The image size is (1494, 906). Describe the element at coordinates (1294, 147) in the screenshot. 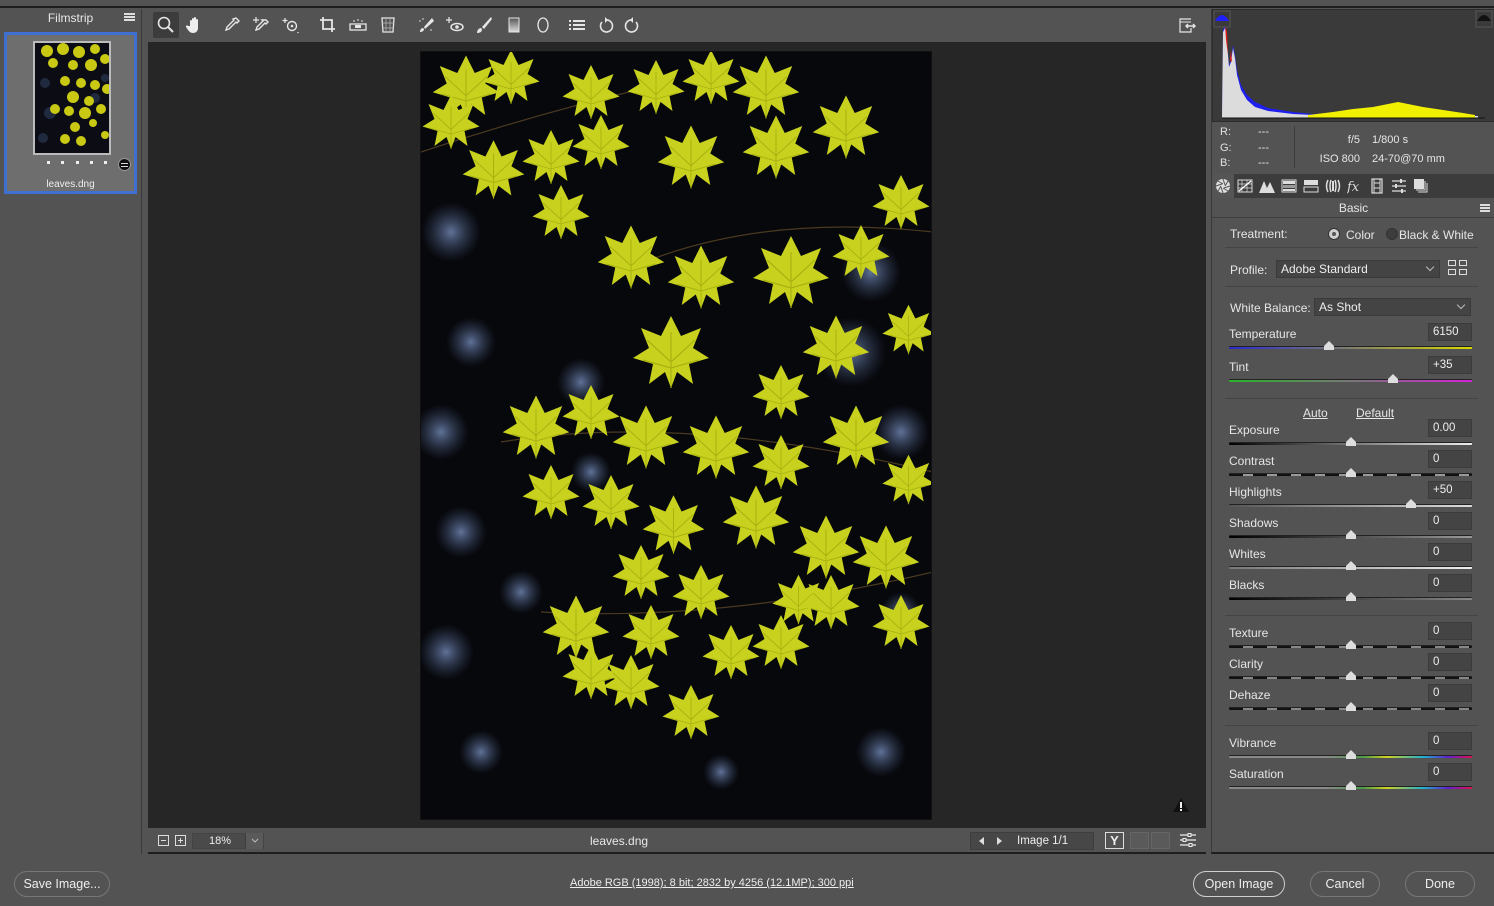

I see `info-divider` at that location.